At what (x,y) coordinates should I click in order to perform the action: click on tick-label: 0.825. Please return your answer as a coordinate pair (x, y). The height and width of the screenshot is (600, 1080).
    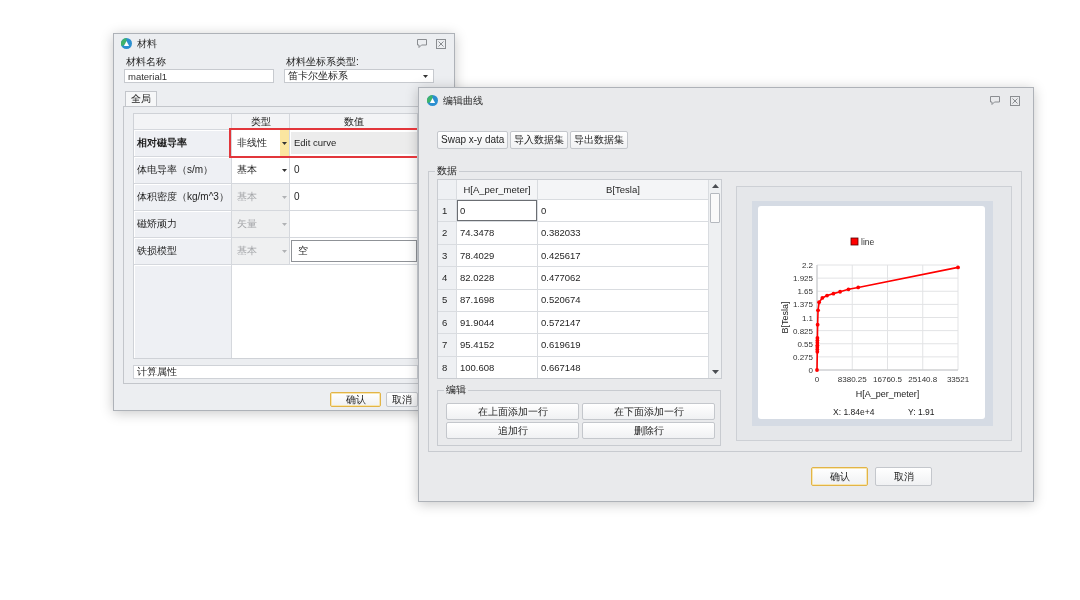
    Looking at the image, I should click on (802, 331).